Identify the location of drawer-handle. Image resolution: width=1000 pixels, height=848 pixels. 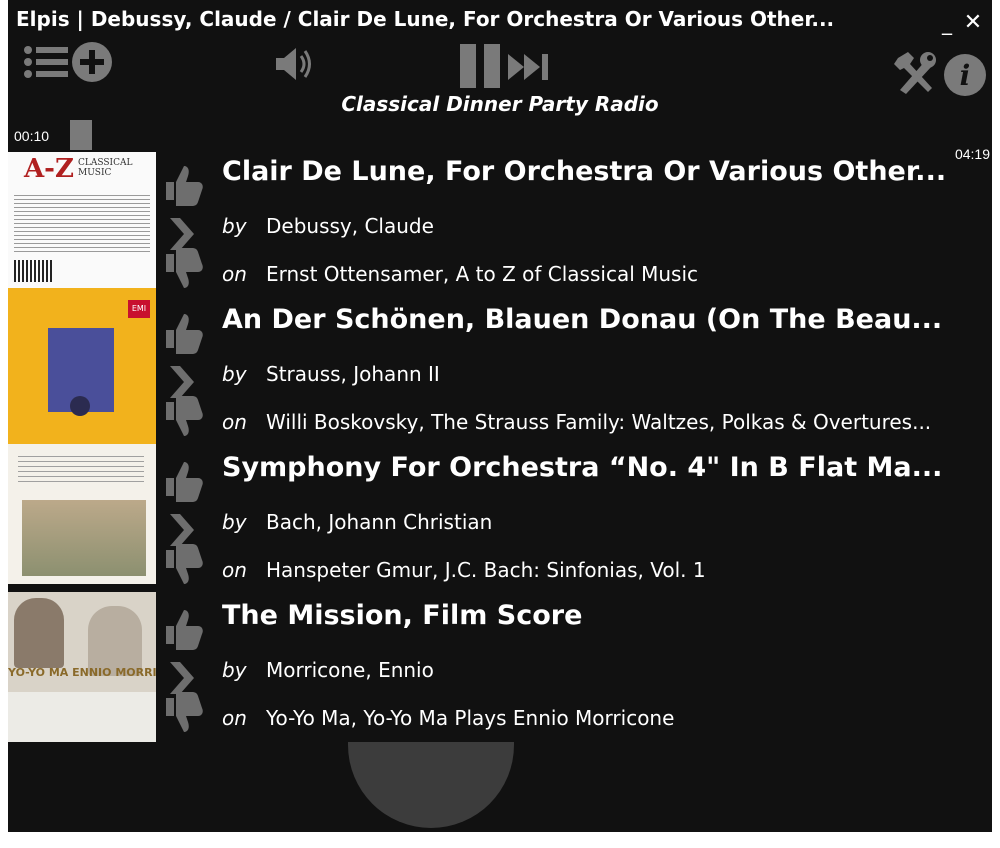
(431, 785).